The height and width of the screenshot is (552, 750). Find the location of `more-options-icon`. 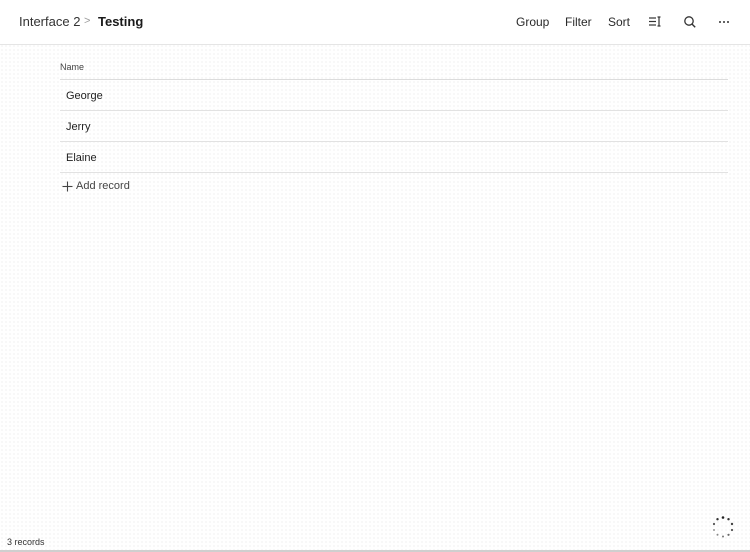

more-options-icon is located at coordinates (724, 22).